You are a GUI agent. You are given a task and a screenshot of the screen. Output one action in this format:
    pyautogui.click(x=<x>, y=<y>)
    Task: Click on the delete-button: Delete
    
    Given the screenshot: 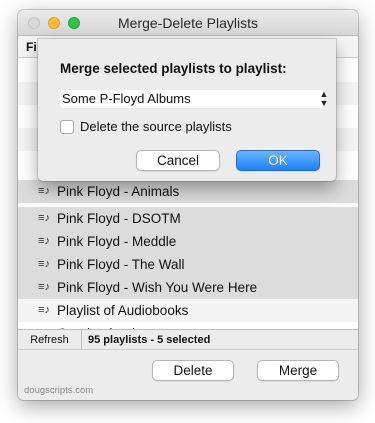 What is the action you would take?
    pyautogui.click(x=193, y=370)
    